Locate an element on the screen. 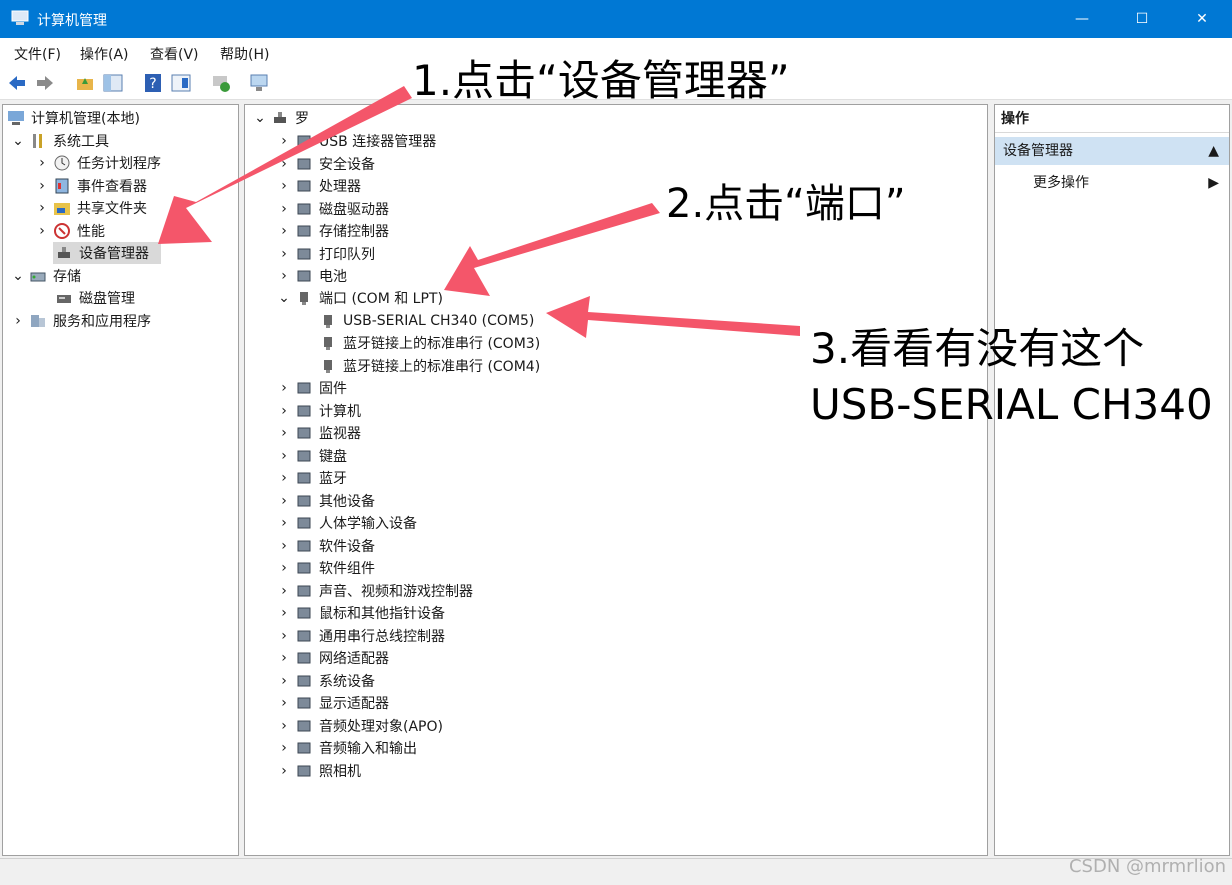 Image resolution: width=1232 pixels, height=885 pixels. device-category-after-6: › 人体学输入设备 is located at coordinates (347, 523).